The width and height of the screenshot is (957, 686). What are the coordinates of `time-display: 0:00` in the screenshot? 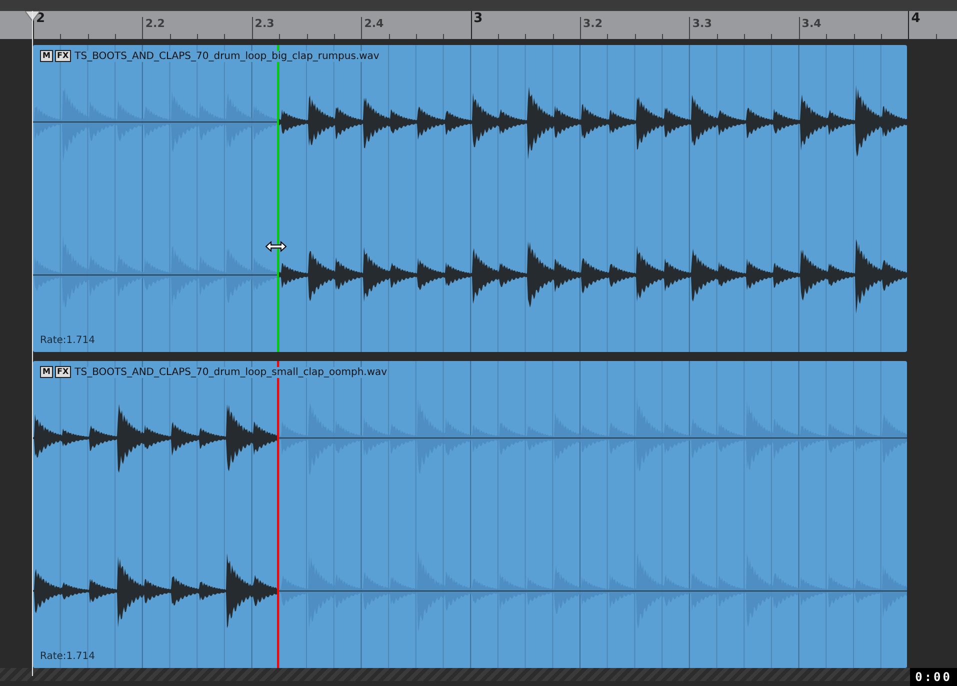 It's located at (933, 677).